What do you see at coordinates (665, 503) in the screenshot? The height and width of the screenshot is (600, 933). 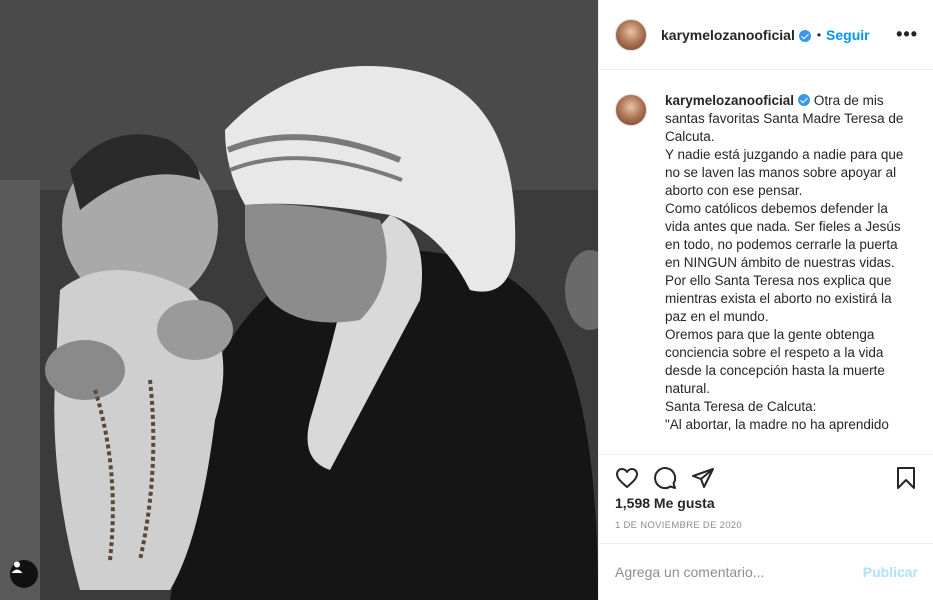 I see `likes-count: 1,598 Me gusta` at bounding box center [665, 503].